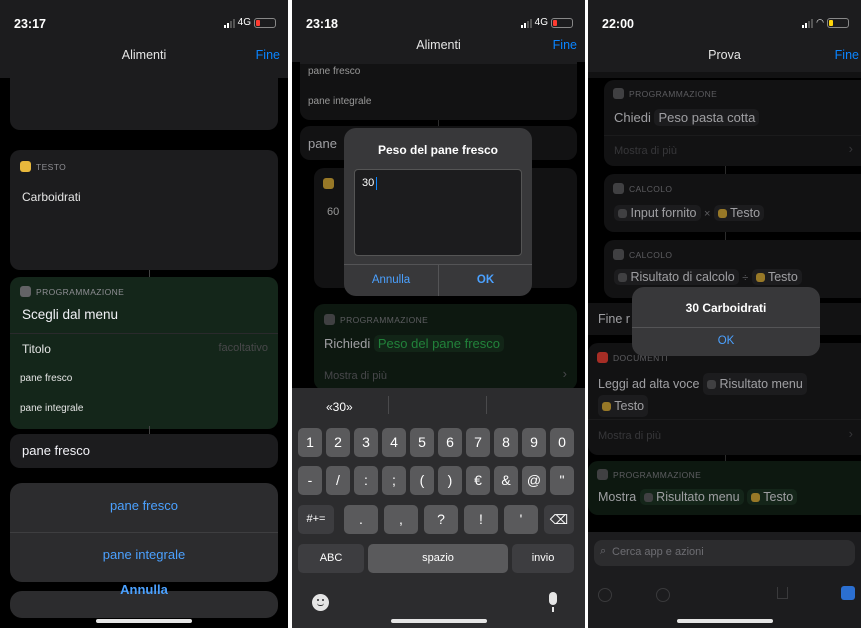 The height and width of the screenshot is (628, 861). I want to click on key: ., so click(361, 519).